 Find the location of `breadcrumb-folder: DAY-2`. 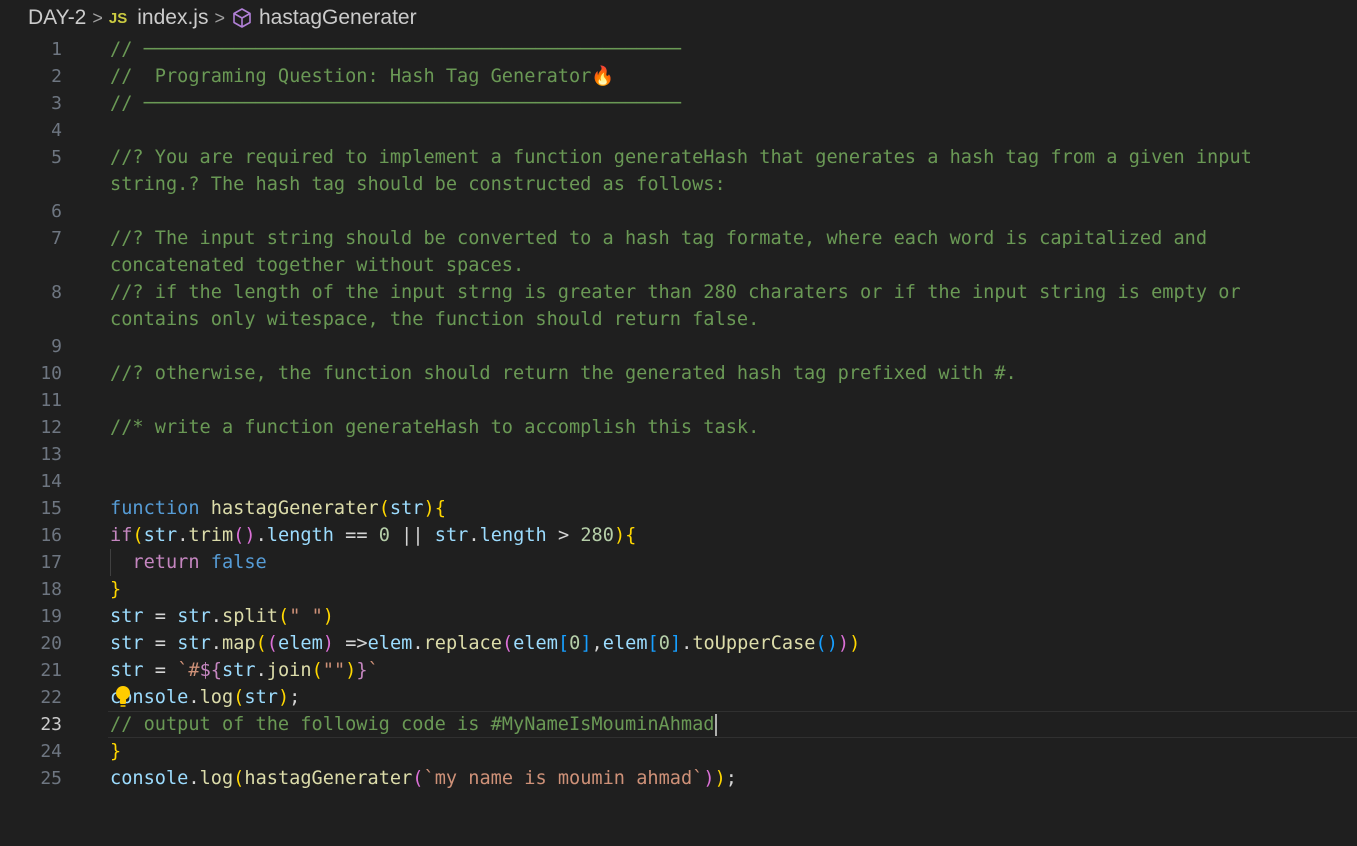

breadcrumb-folder: DAY-2 is located at coordinates (57, 18).